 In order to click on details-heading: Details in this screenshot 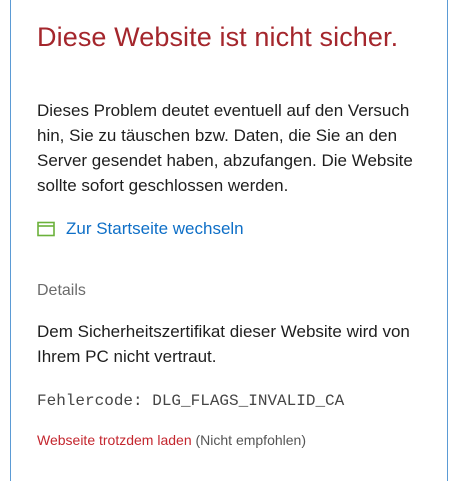, I will do `click(61, 290)`.